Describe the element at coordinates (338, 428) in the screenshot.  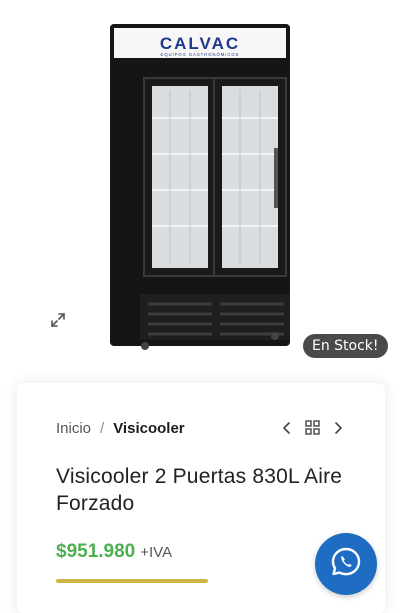
I see `chevron-right-icon` at that location.